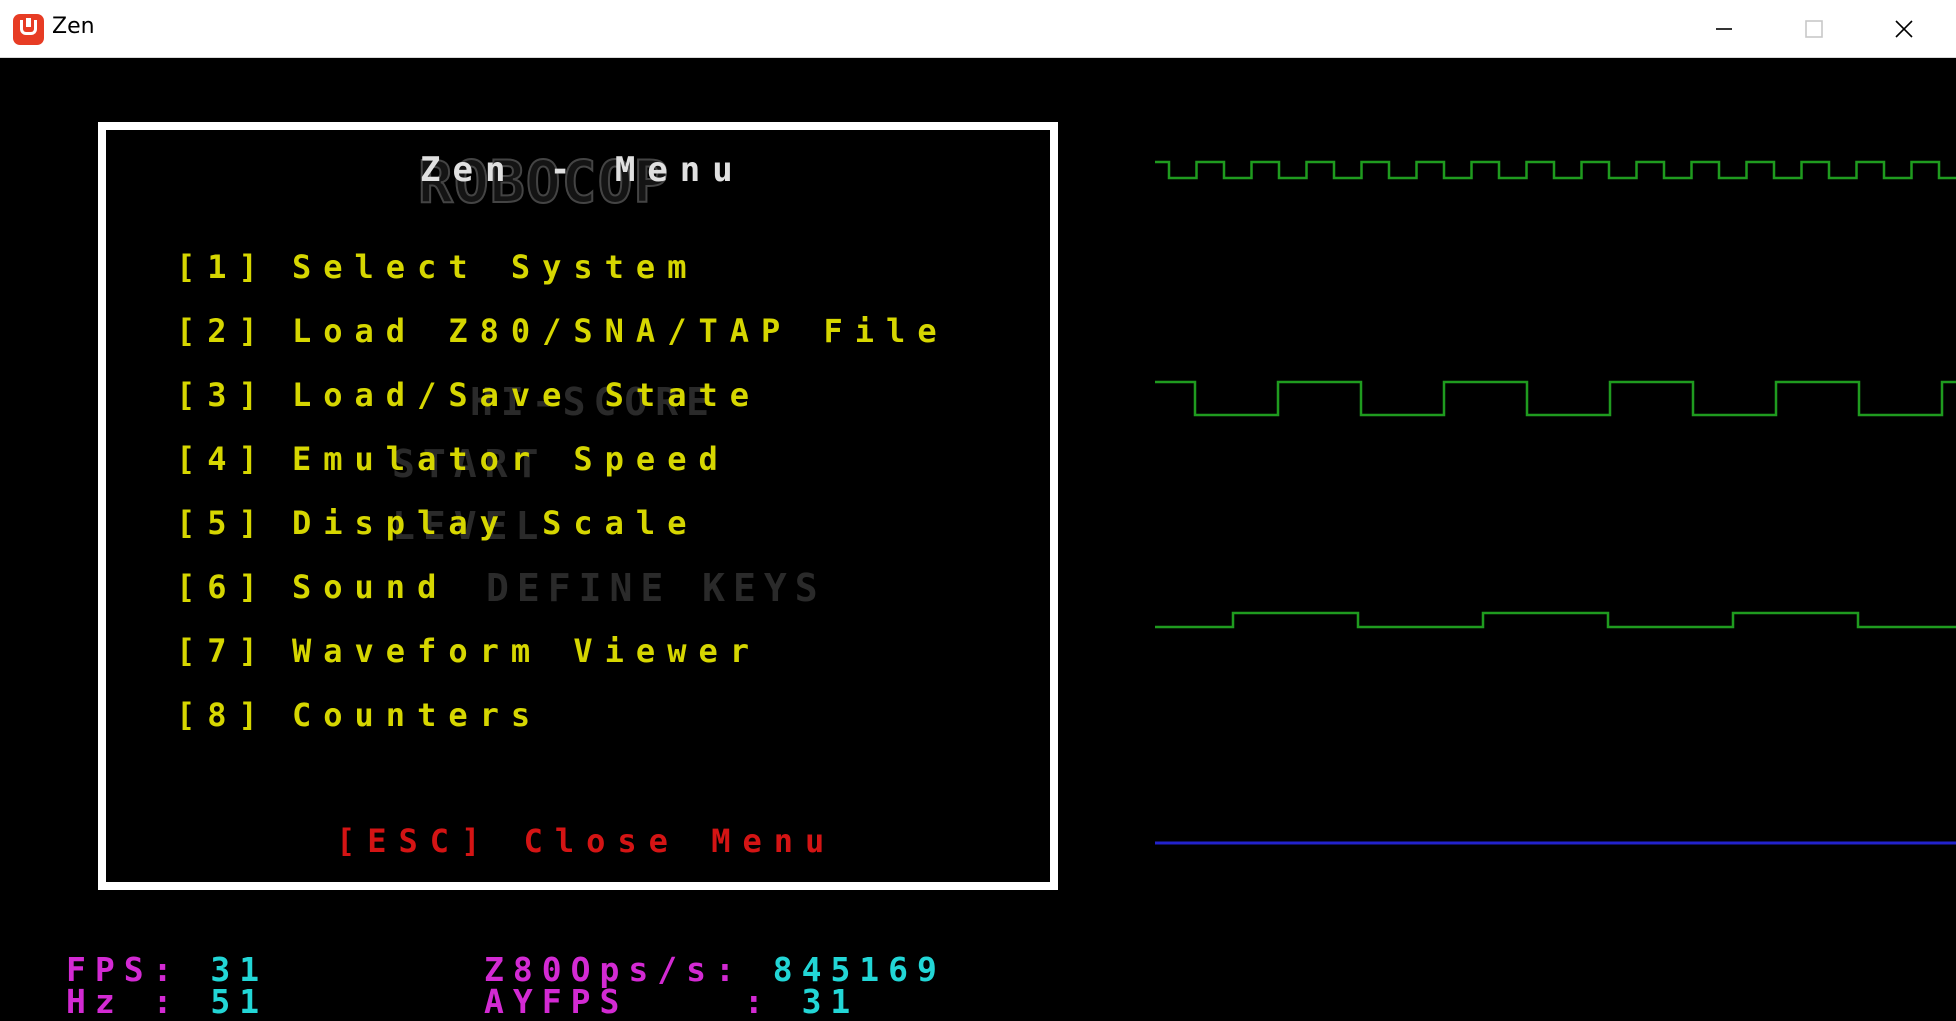 The width and height of the screenshot is (1956, 1021). Describe the element at coordinates (95, 1001) in the screenshot. I see `hz-label: Hz` at that location.